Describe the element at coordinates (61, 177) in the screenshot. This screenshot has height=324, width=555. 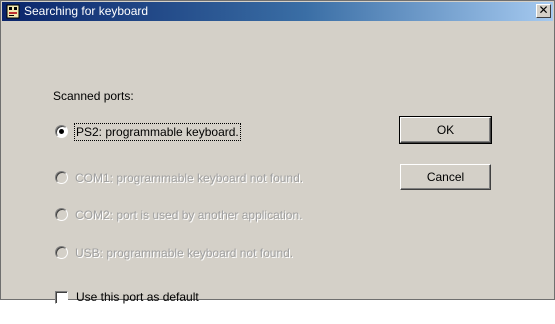
I see `radio-com1` at that location.